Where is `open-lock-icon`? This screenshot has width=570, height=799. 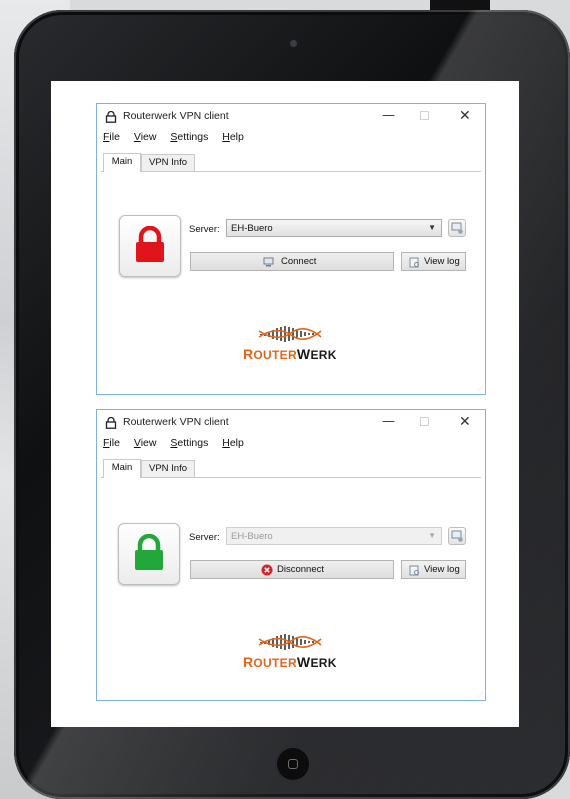
open-lock-icon is located at coordinates (149, 552).